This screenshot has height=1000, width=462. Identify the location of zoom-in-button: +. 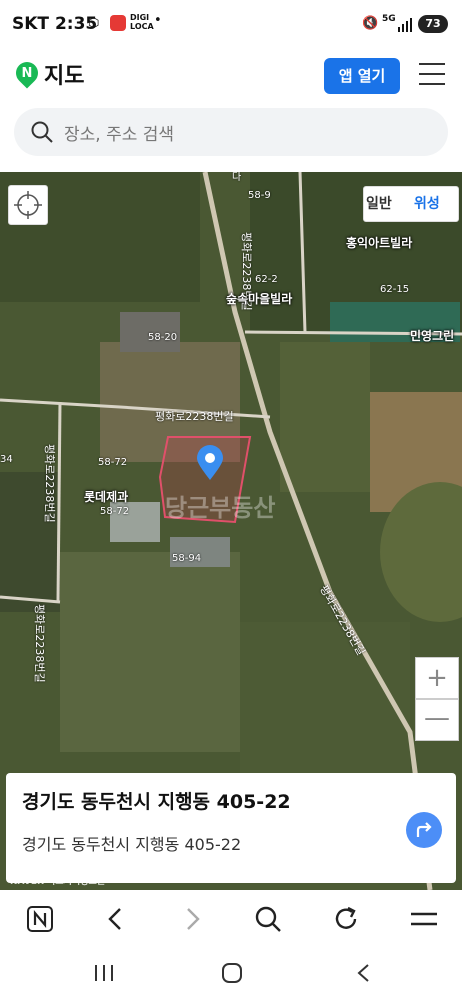
(437, 678).